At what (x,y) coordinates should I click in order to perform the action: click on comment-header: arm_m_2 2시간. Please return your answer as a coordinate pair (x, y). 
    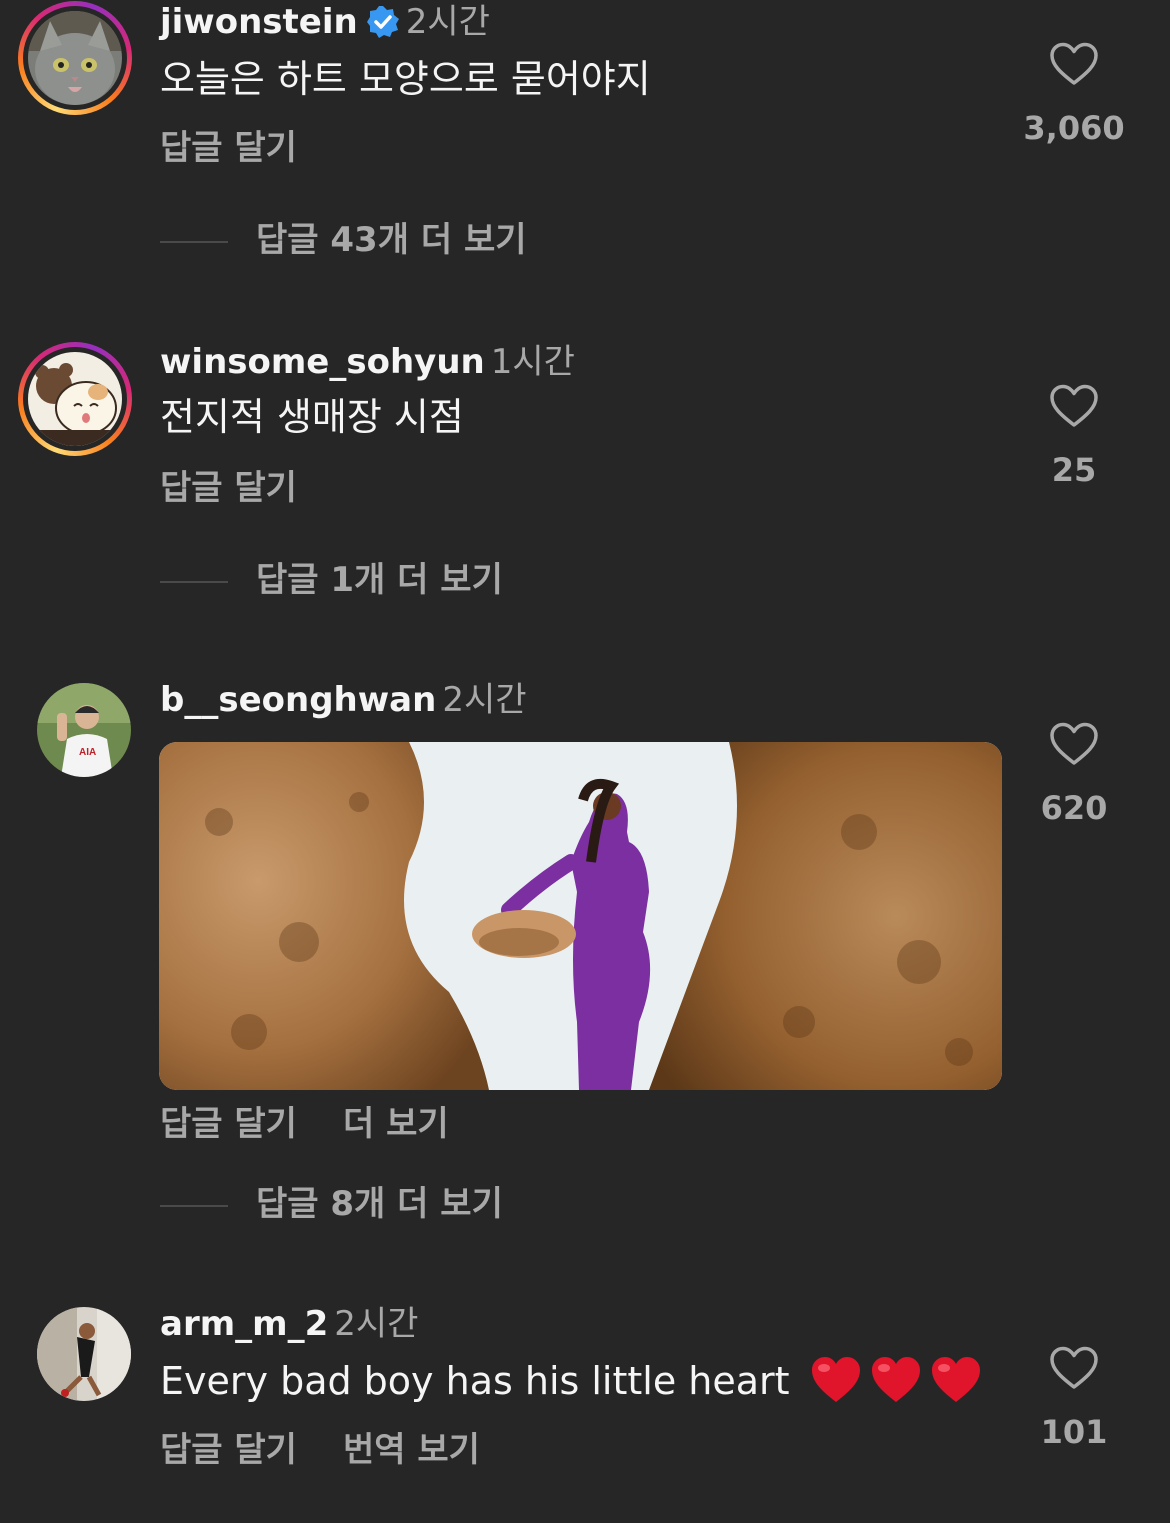
    Looking at the image, I should click on (289, 1324).